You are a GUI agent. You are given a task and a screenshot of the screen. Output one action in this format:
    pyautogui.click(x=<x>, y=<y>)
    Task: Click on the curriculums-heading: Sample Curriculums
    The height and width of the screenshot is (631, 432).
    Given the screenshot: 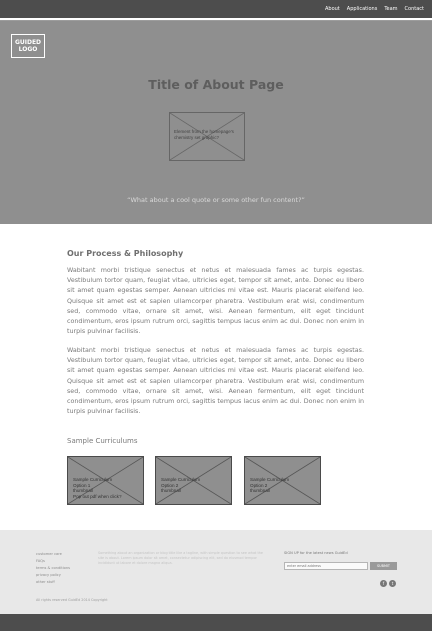 What is the action you would take?
    pyautogui.click(x=102, y=441)
    